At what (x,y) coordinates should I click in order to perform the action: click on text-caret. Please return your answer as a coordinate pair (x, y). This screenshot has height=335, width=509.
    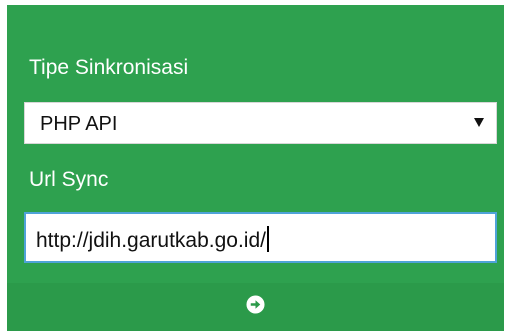
    Looking at the image, I should click on (268, 239).